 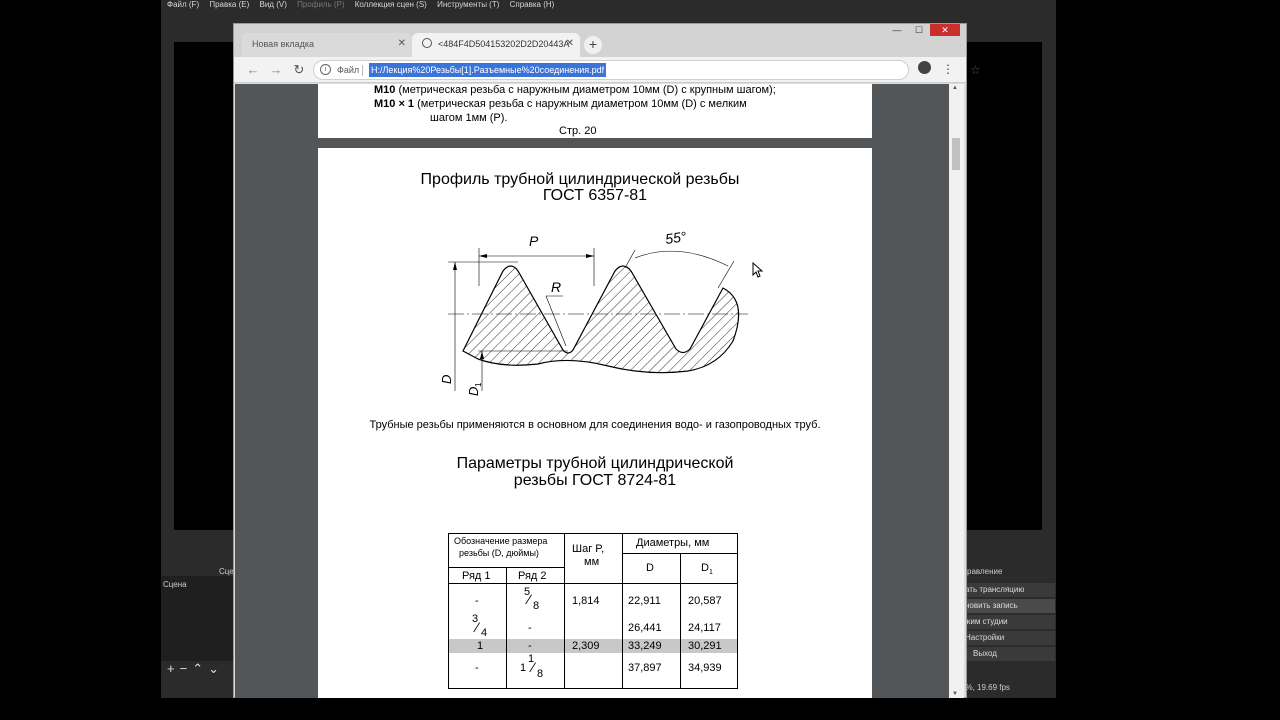 What do you see at coordinates (523, 668) in the screenshot?
I see `fraction-whole: 1` at bounding box center [523, 668].